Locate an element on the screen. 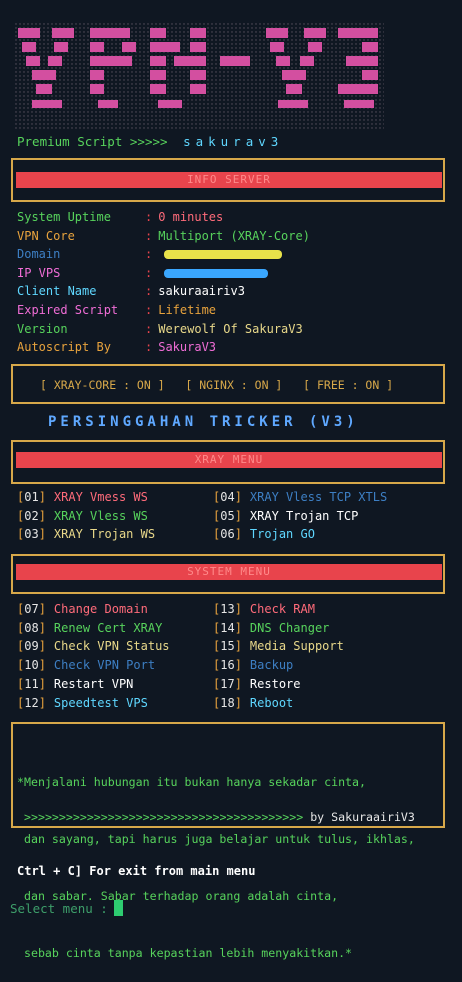  menu-label: DNS Changer is located at coordinates (289, 627).